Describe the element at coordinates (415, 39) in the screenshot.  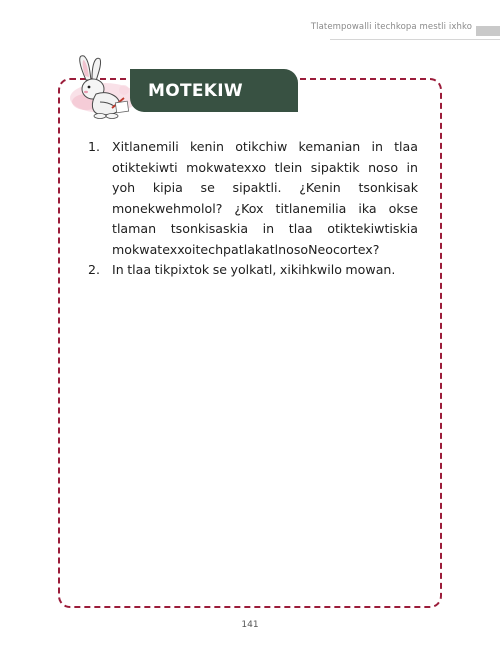
I see `header-rule` at that location.